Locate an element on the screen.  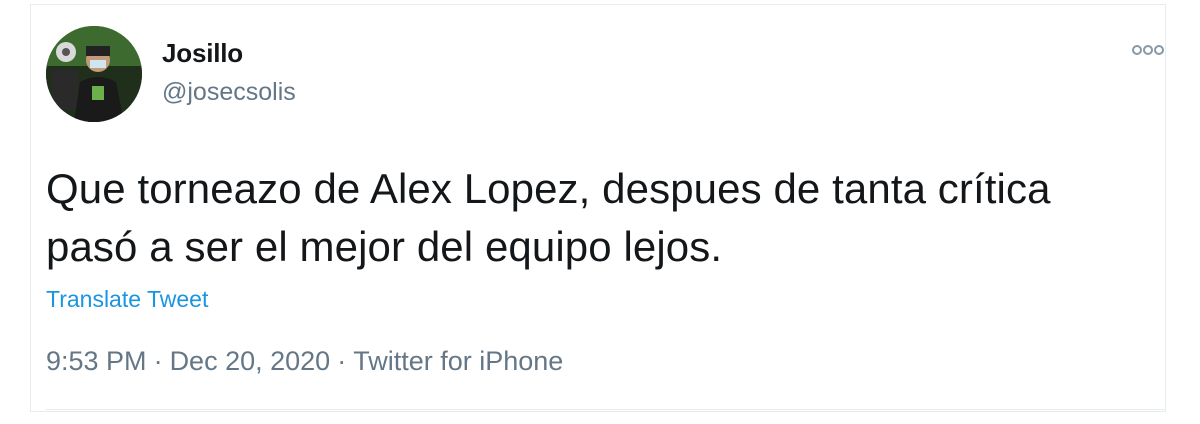
tweet-text-line: pasó a ser el mejor del equipo lejos. is located at coordinates (384, 246).